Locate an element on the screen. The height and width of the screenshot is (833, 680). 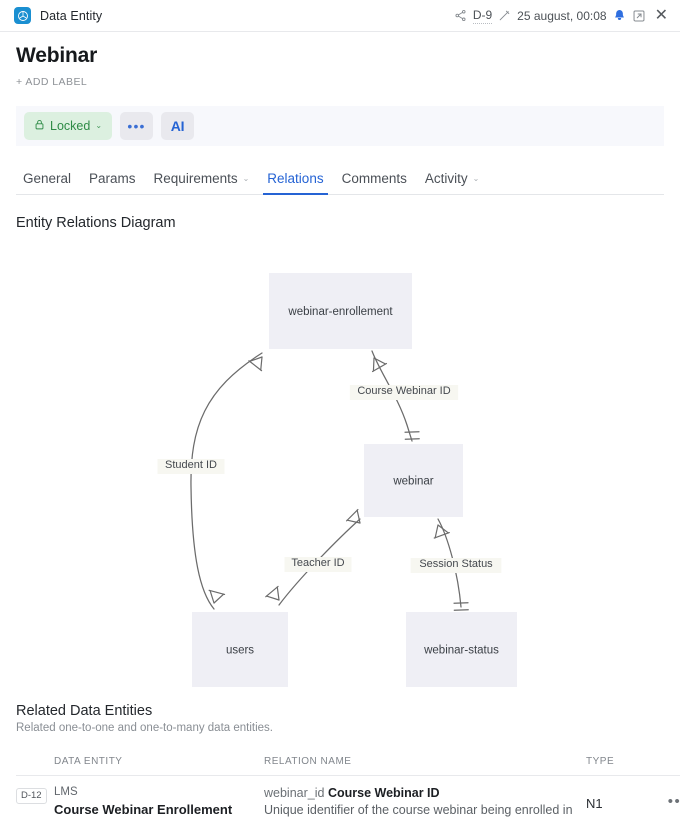
tab-requirements: Requirements ⌄ is located at coordinates (202, 182).